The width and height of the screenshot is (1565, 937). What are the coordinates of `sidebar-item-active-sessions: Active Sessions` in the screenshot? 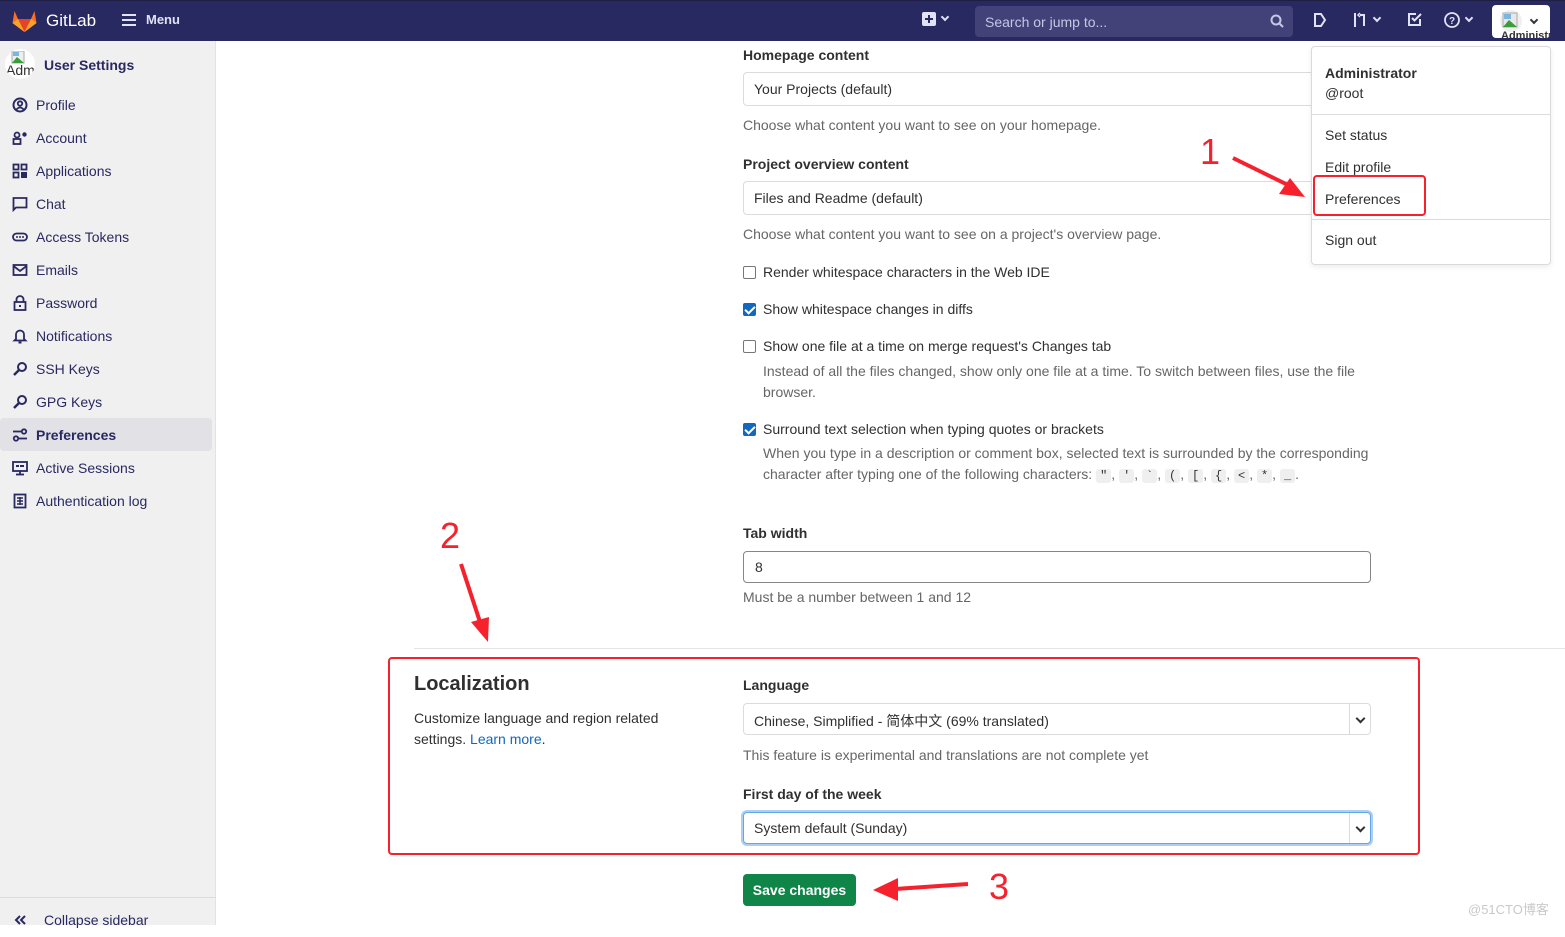 It's located at (106, 467).